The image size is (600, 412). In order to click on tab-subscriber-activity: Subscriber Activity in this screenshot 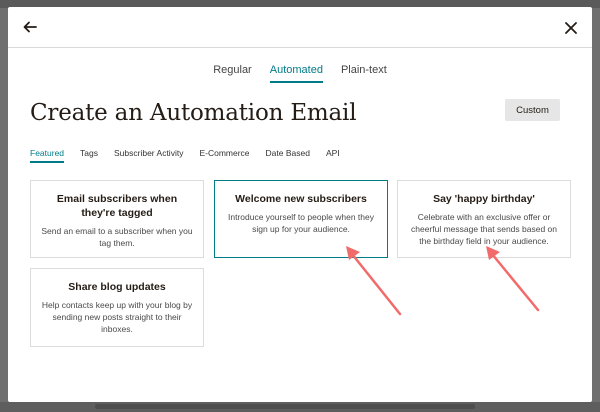, I will do `click(148, 155)`.